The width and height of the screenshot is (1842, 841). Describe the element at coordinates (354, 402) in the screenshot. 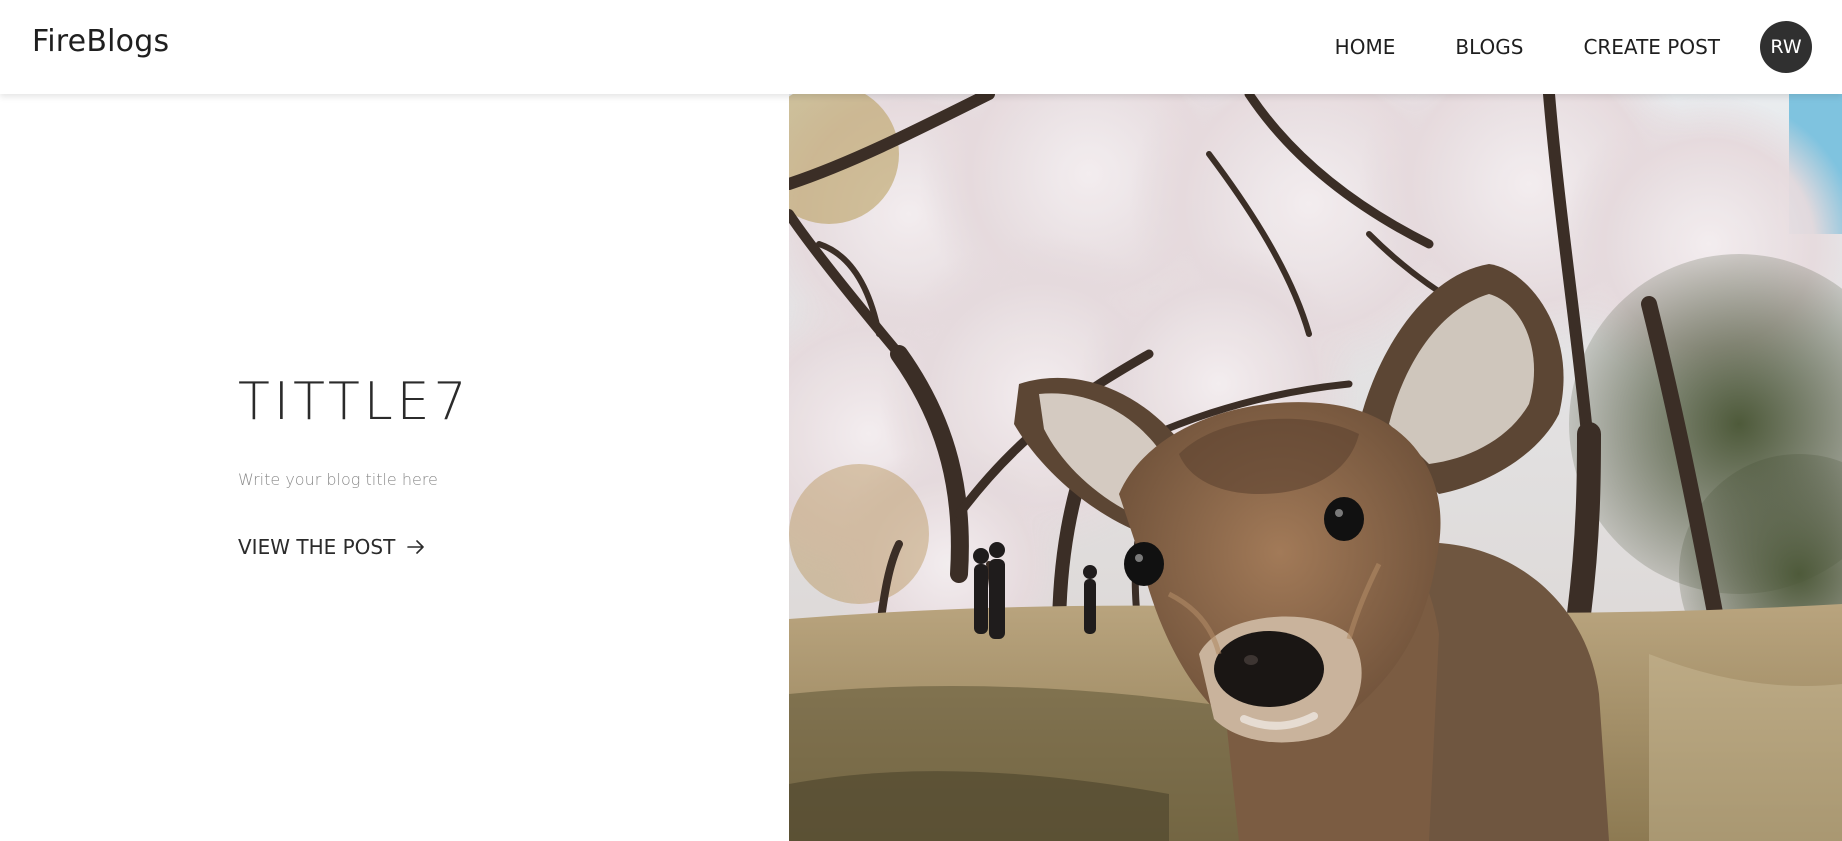

I see `post-title: TITTLE7` at that location.